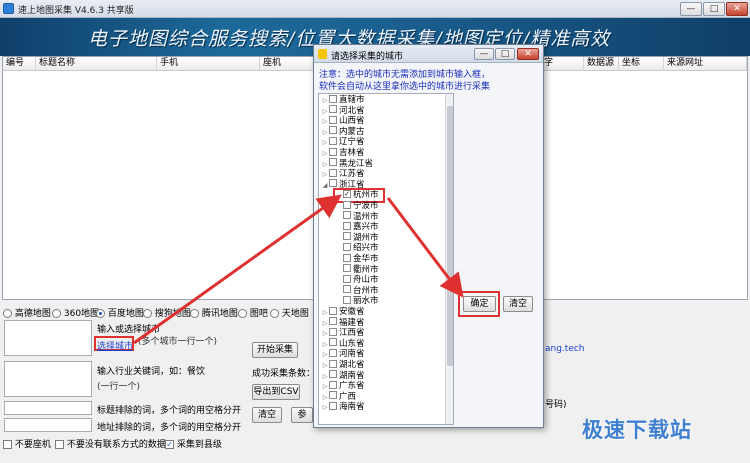 Image resolution: width=750 pixels, height=463 pixels. Describe the element at coordinates (237, 269) in the screenshot. I see `arrow-to-city` at that location.